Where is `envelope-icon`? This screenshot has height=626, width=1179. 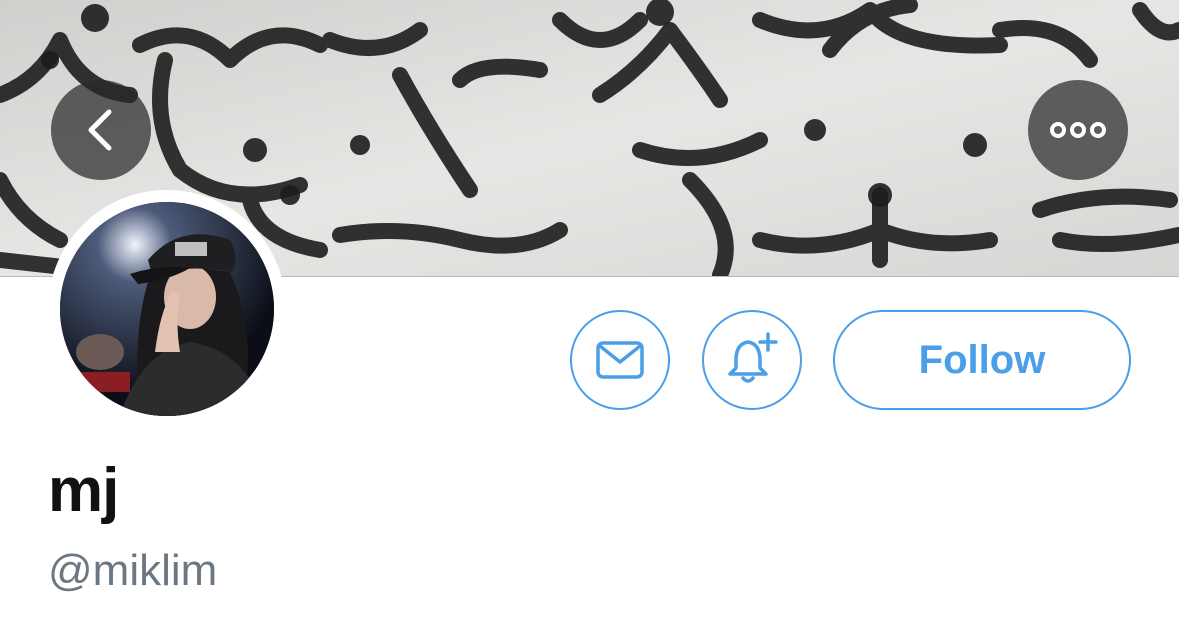 envelope-icon is located at coordinates (620, 360).